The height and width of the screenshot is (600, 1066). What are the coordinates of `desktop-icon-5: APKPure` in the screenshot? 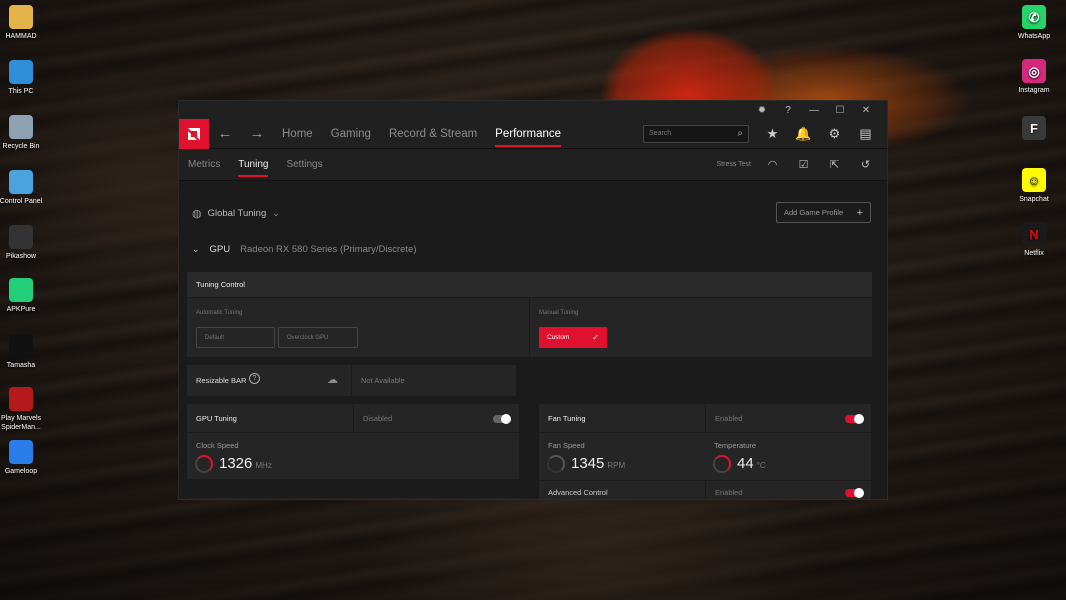 It's located at (22, 296).